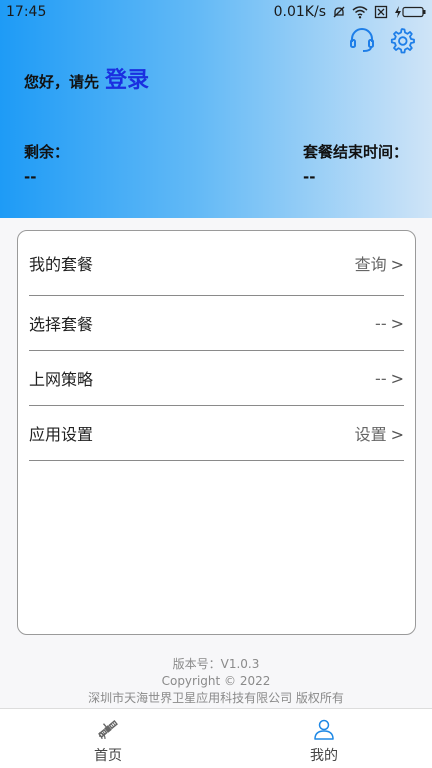  What do you see at coordinates (61, 264) in the screenshot?
I see `menu-item-label: 我的套餐` at bounding box center [61, 264].